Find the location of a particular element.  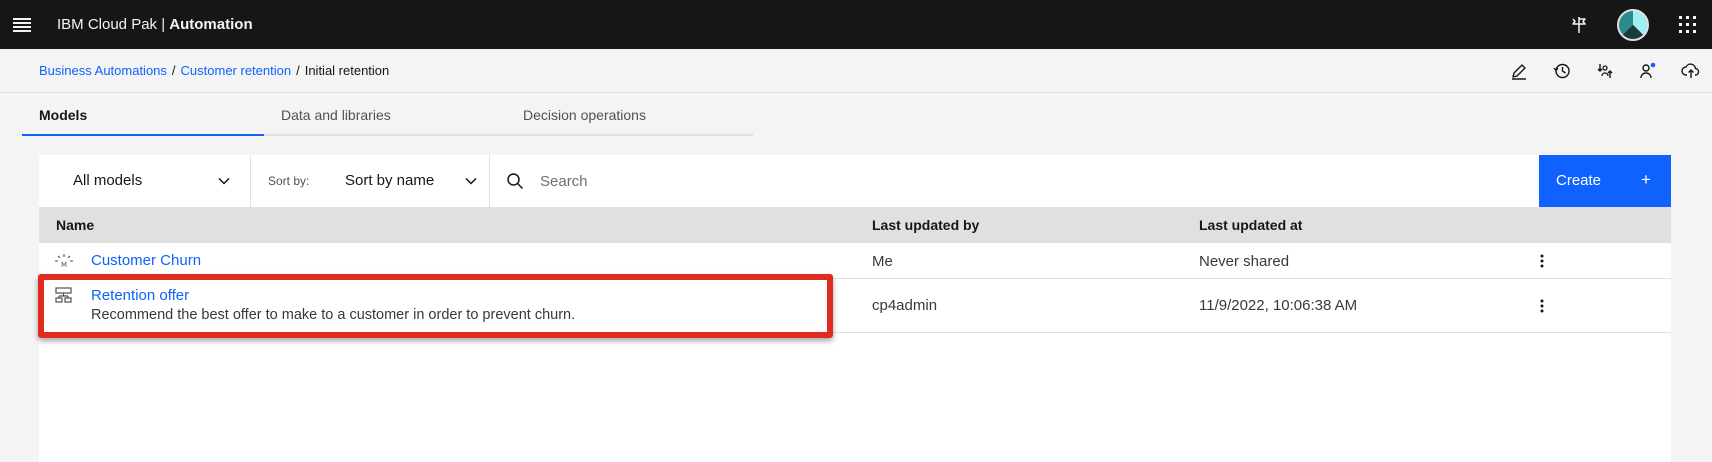

model-name-link: Customer Churn is located at coordinates (146, 260).